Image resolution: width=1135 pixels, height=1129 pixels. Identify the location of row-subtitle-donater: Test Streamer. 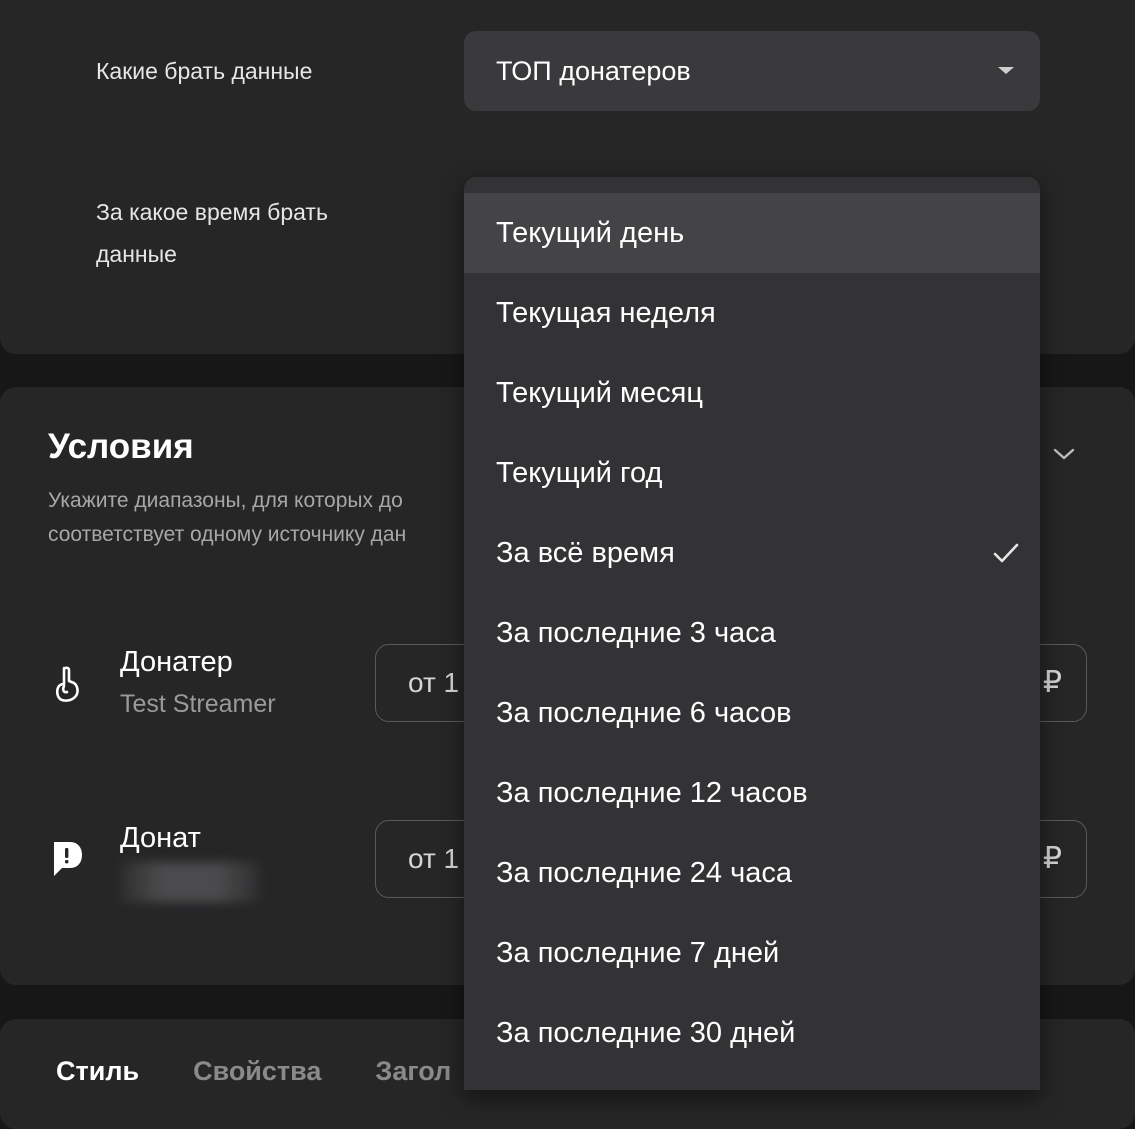
(198, 704).